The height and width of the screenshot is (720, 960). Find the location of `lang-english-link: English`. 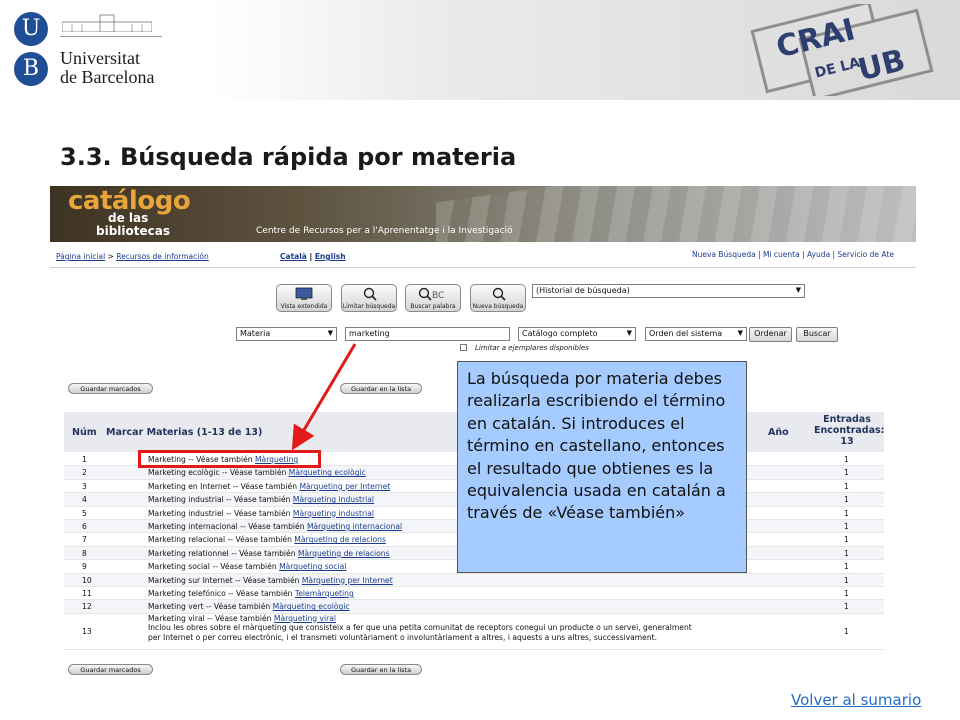

lang-english-link: English is located at coordinates (330, 256).